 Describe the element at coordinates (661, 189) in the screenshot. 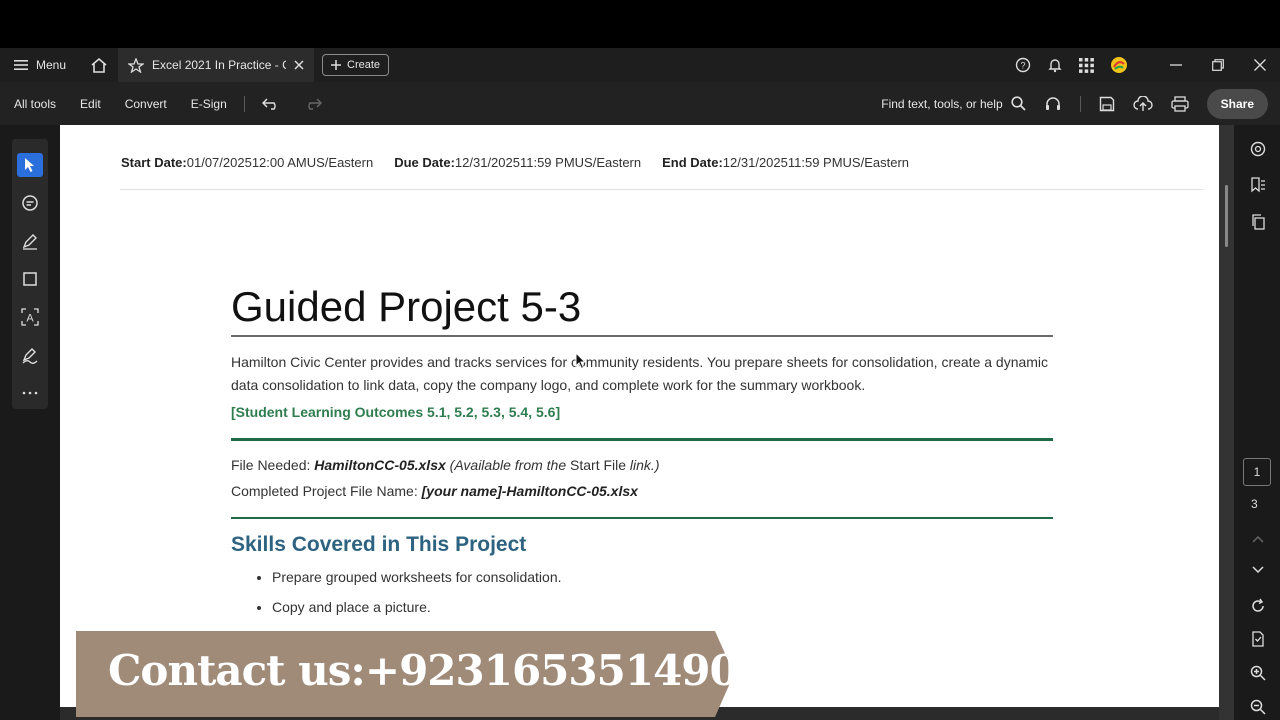

I see `header-divider` at that location.